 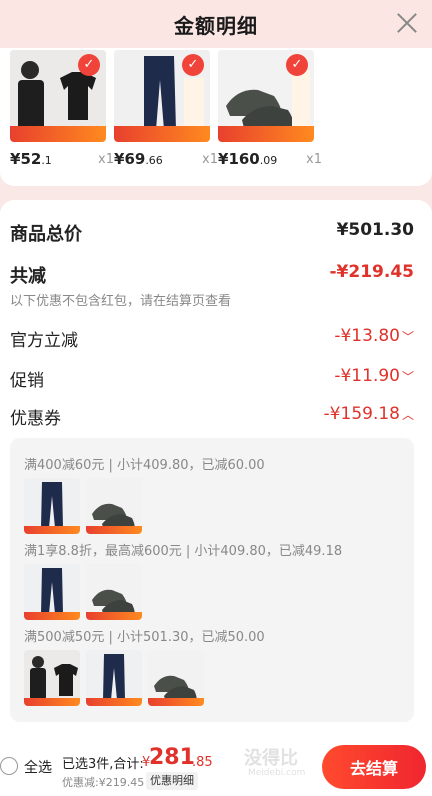 What do you see at coordinates (121, 301) in the screenshot?
I see `discount-note: 以下优惠不包含红包，请在结算页查看` at bounding box center [121, 301].